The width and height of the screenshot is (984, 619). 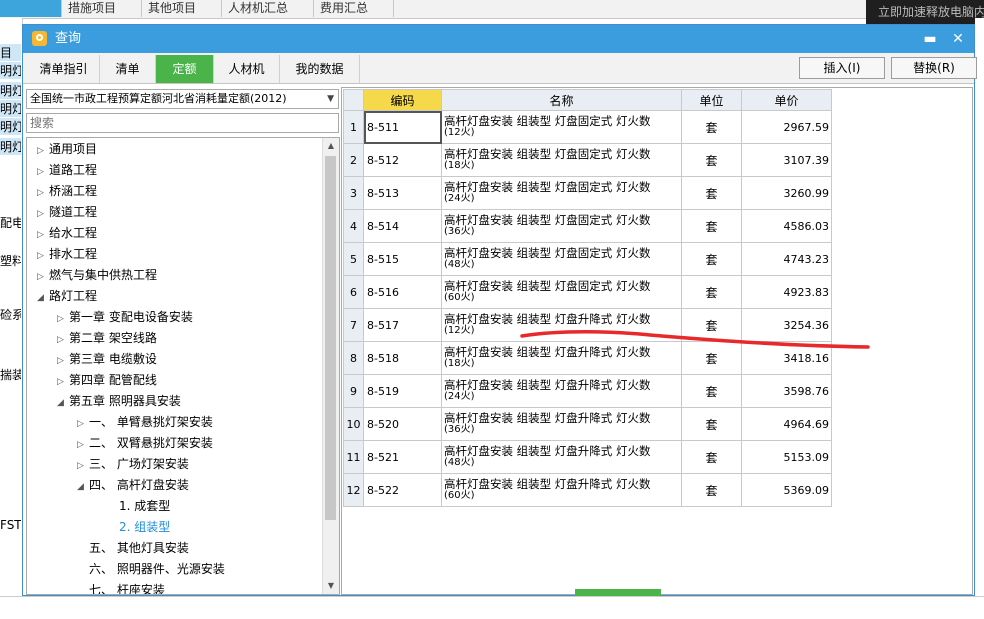 What do you see at coordinates (786, 127) in the screenshot?
I see `cell-price: 2967.59` at bounding box center [786, 127].